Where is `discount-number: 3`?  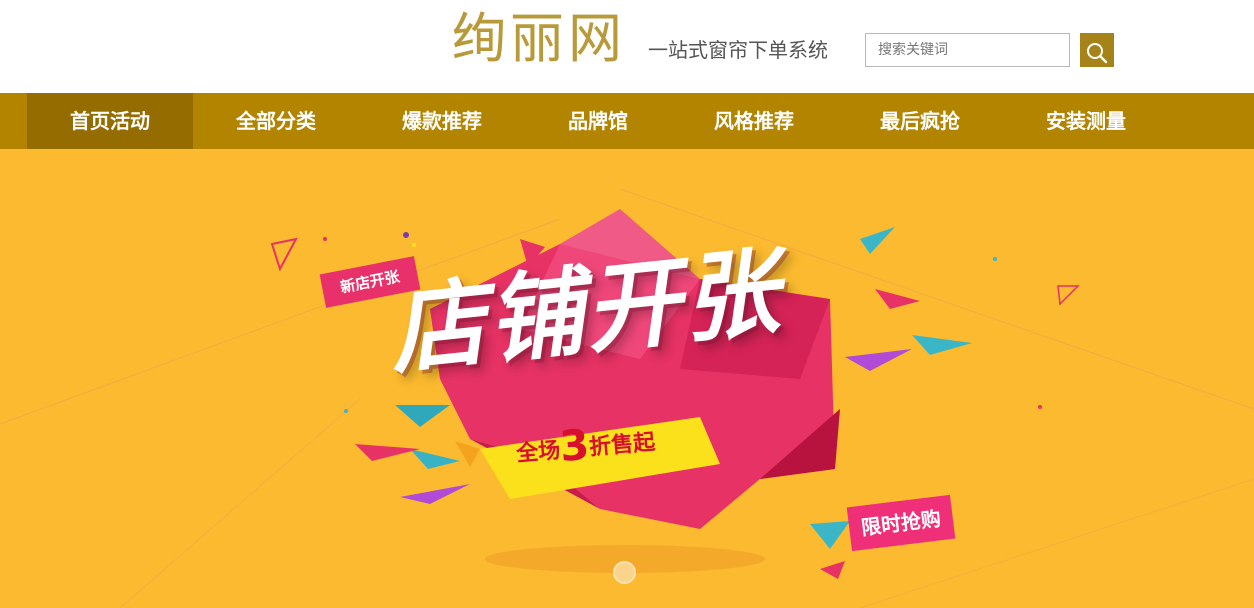
discount-number: 3 is located at coordinates (574, 445).